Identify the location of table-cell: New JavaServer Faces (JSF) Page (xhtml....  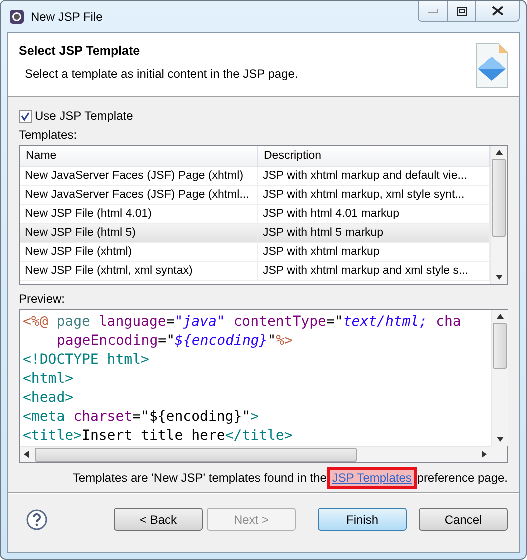
(139, 195).